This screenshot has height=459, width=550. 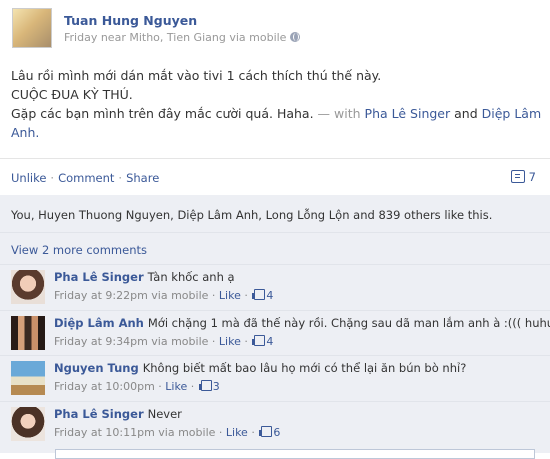 I want to click on author-avatar, so click(x=32, y=28).